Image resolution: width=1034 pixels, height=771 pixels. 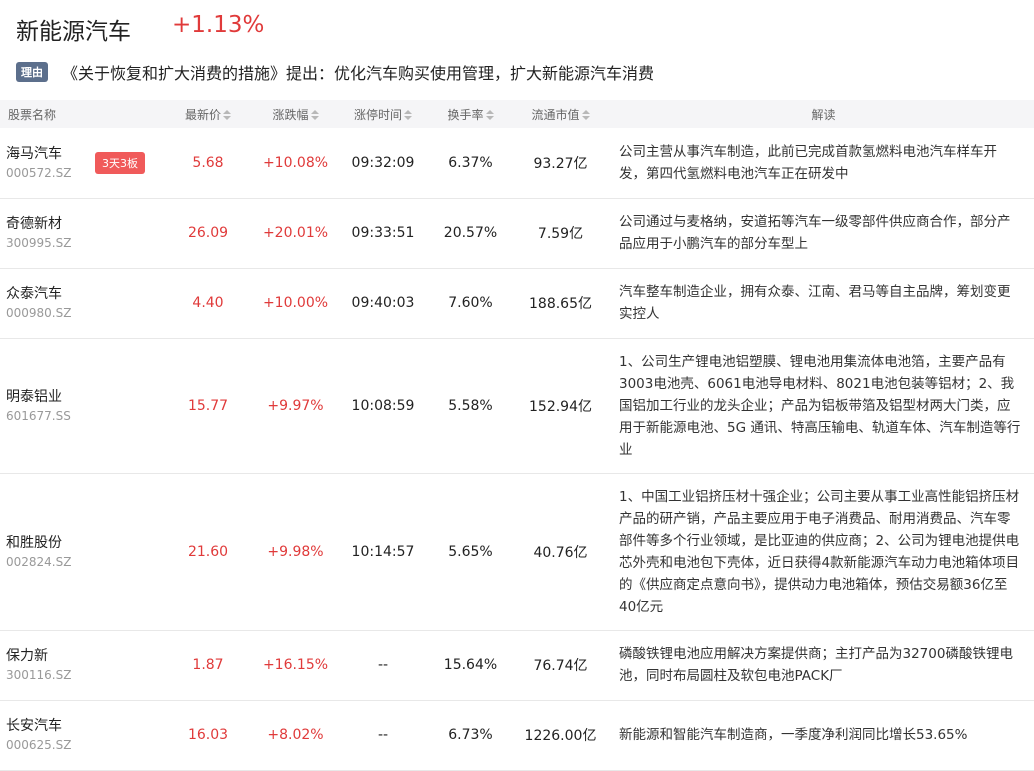 What do you see at coordinates (82, 294) in the screenshot?
I see `stock-name: 众泰汽车` at bounding box center [82, 294].